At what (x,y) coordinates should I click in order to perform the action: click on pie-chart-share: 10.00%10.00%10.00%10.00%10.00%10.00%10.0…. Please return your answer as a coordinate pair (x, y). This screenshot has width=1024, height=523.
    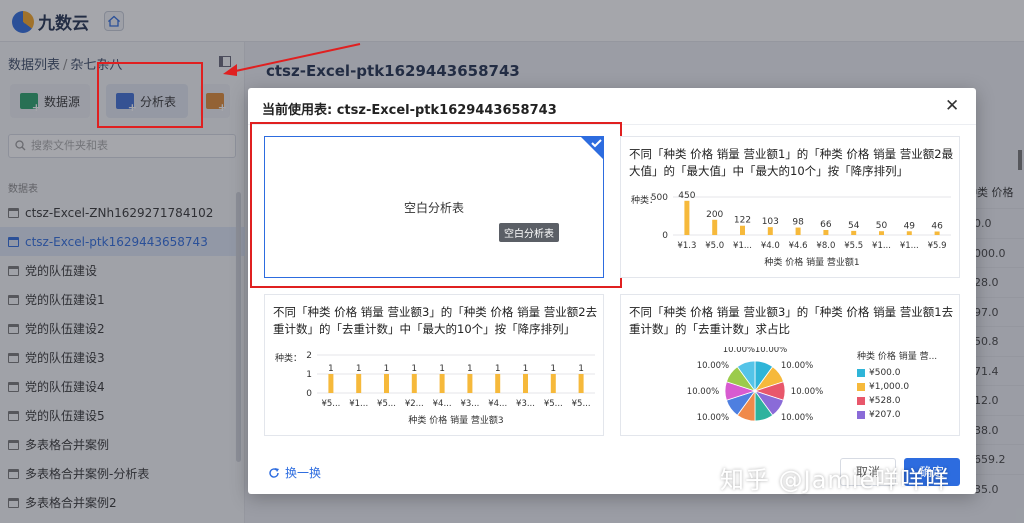
    Looking at the image, I should click on (755, 388).